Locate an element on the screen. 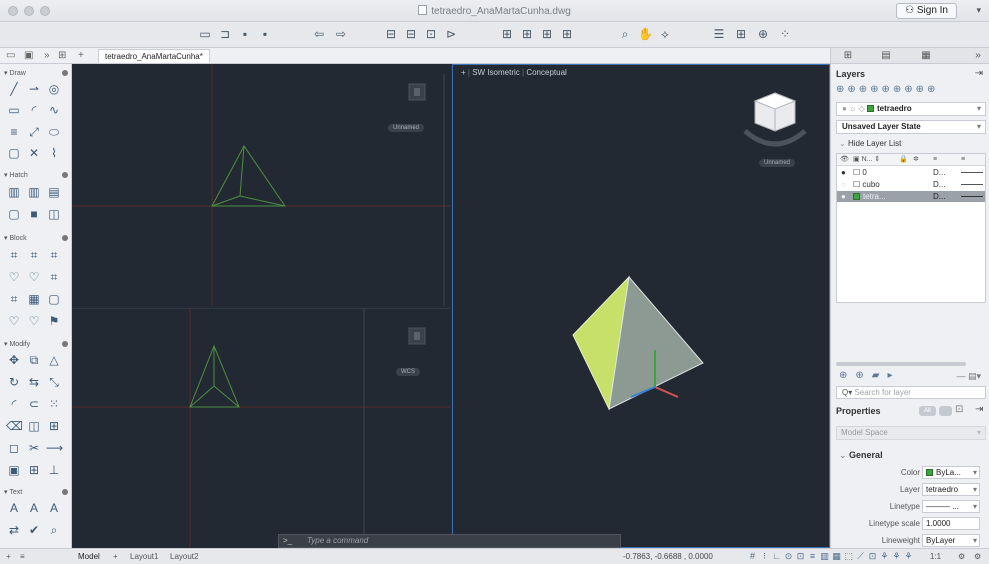  save-as-icon: ▪ is located at coordinates (265, 34).